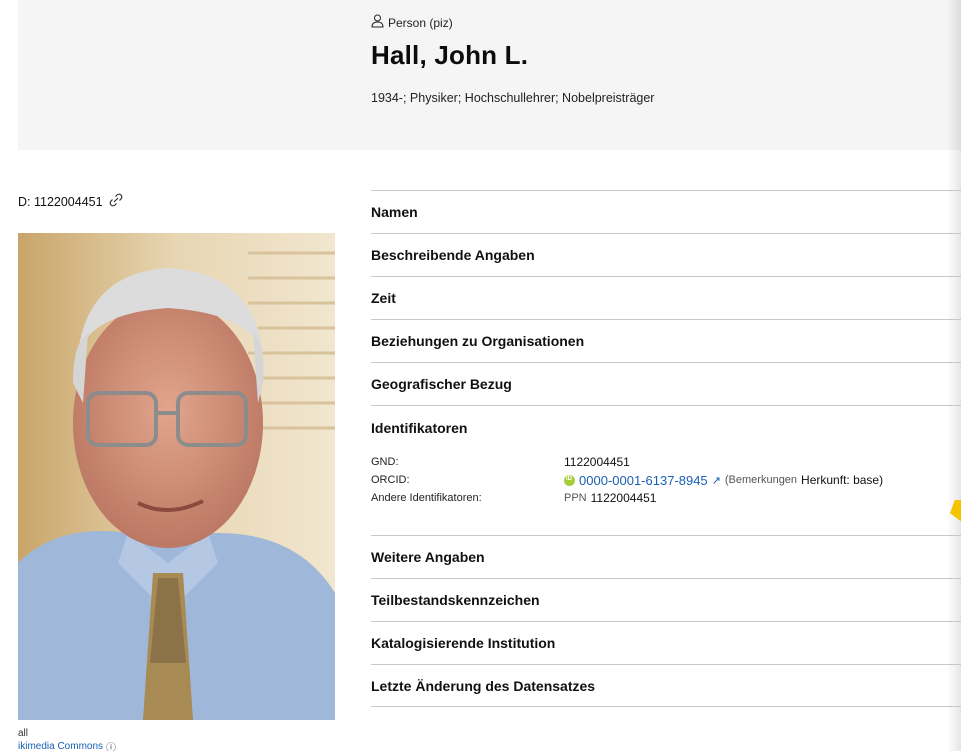 The height and width of the screenshot is (751, 961). Describe the element at coordinates (450, 55) in the screenshot. I see `page-title: Hall, John L.` at that location.